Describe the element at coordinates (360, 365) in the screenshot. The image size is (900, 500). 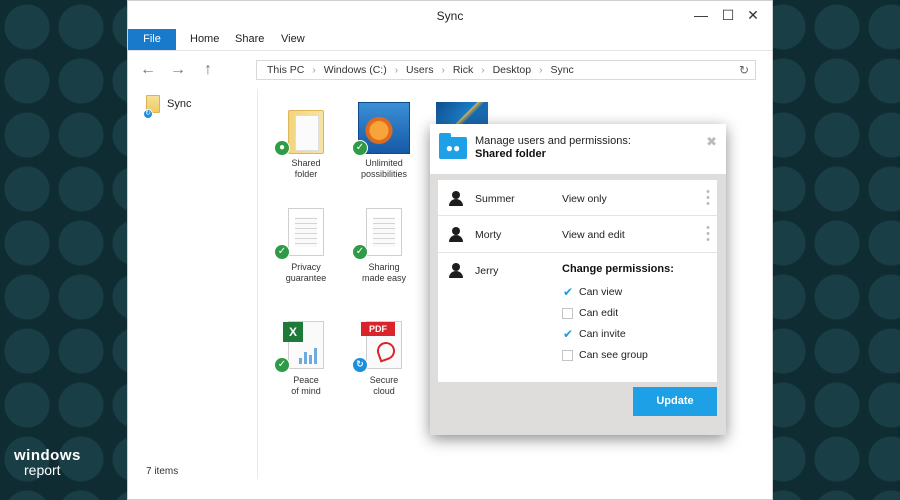
I see `syncing-badge-icon: ↻` at that location.